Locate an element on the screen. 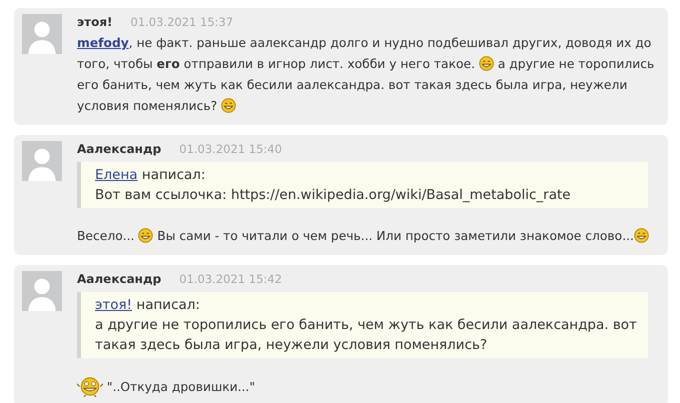  quote-author-link: этоя! is located at coordinates (113, 305).